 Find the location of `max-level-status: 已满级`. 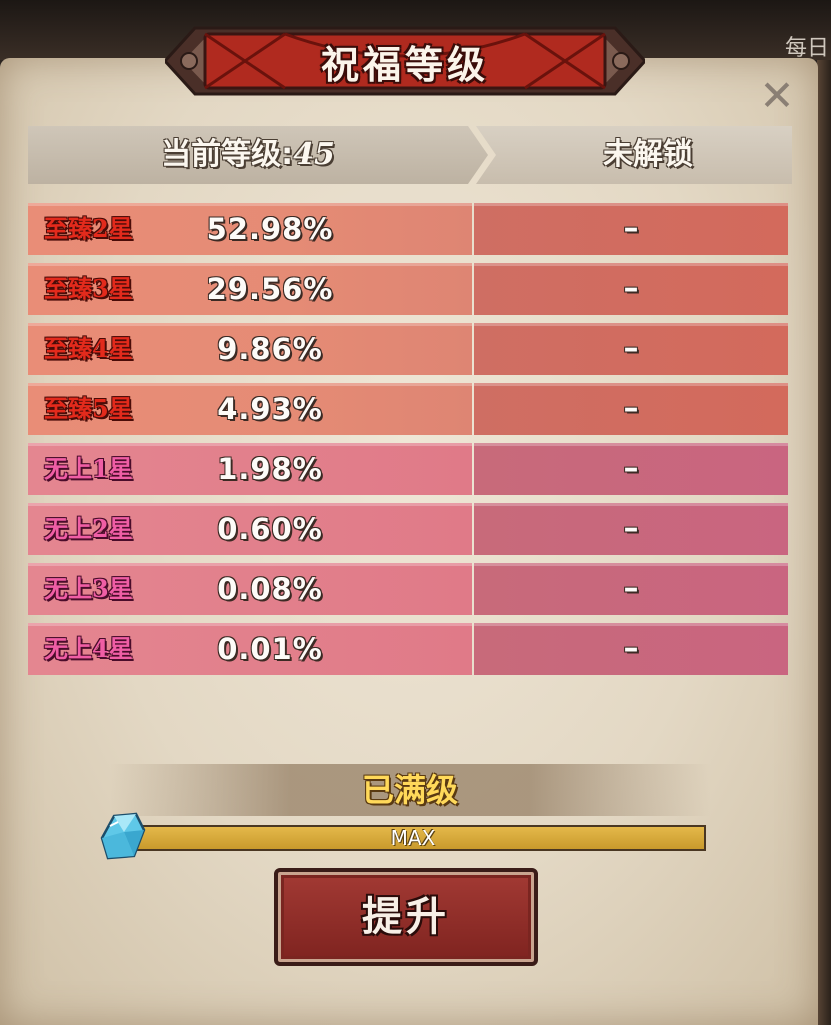

max-level-status: 已满级 is located at coordinates (409, 790).